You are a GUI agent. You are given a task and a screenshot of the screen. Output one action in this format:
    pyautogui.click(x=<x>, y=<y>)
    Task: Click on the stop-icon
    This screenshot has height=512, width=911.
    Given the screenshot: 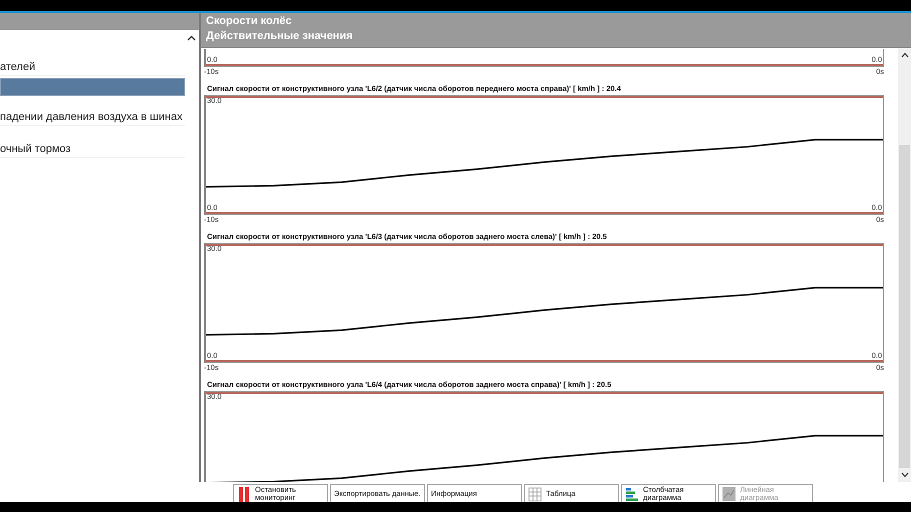 What is the action you would take?
    pyautogui.click(x=244, y=494)
    